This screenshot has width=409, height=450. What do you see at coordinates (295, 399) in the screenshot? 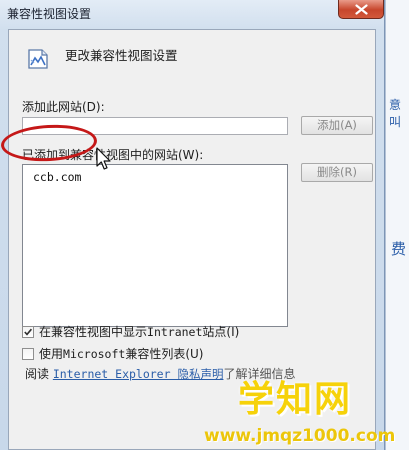
I see `watermark-title: 学知网` at bounding box center [295, 399].